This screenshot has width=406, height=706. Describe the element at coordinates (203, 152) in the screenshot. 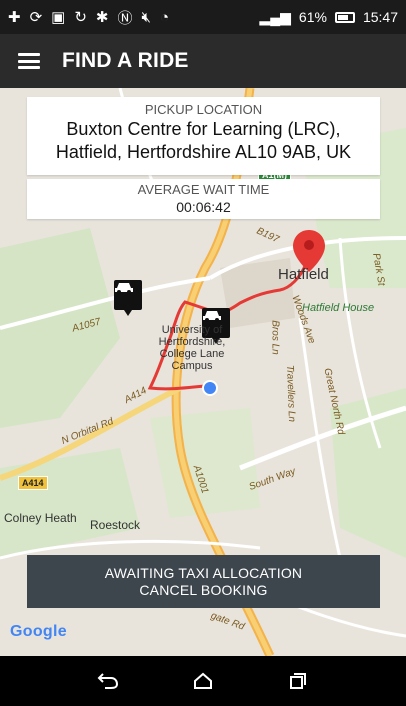

I see `pickup-address-line2: Hatfield, Hertfordshire AL10 9AB, UK` at that location.